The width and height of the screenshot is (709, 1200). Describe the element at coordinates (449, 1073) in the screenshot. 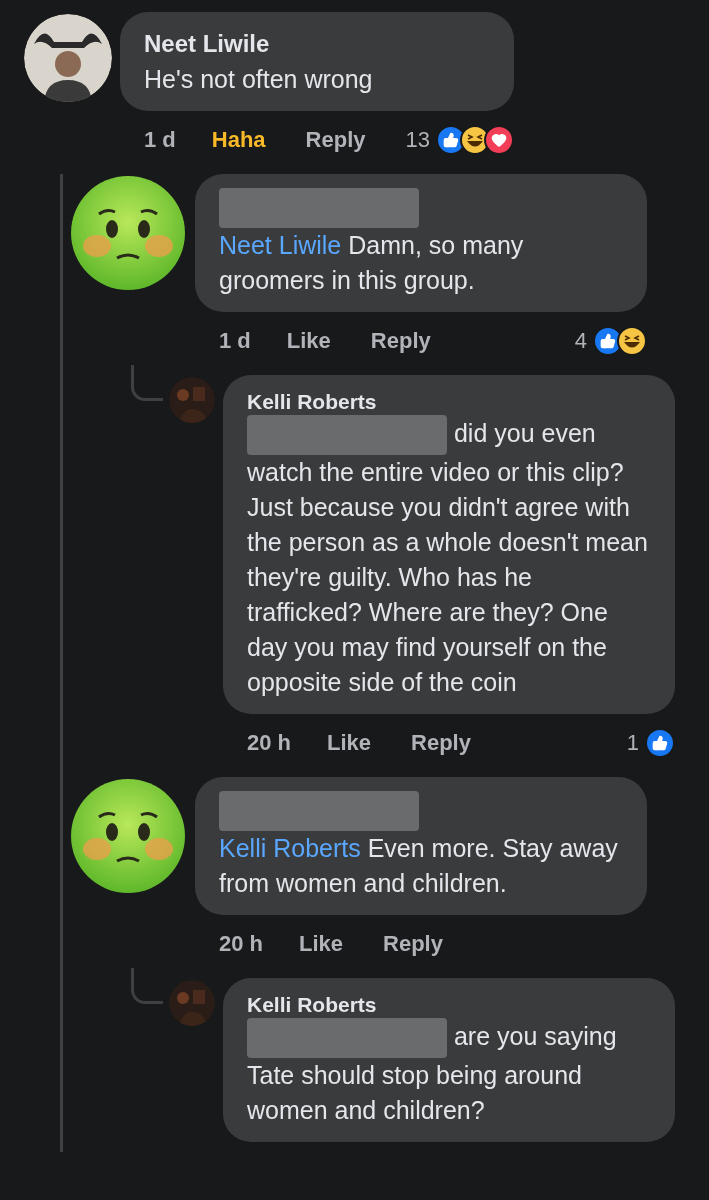

I see `comment-text: are you saying Tate should stop being around women and children?` at that location.